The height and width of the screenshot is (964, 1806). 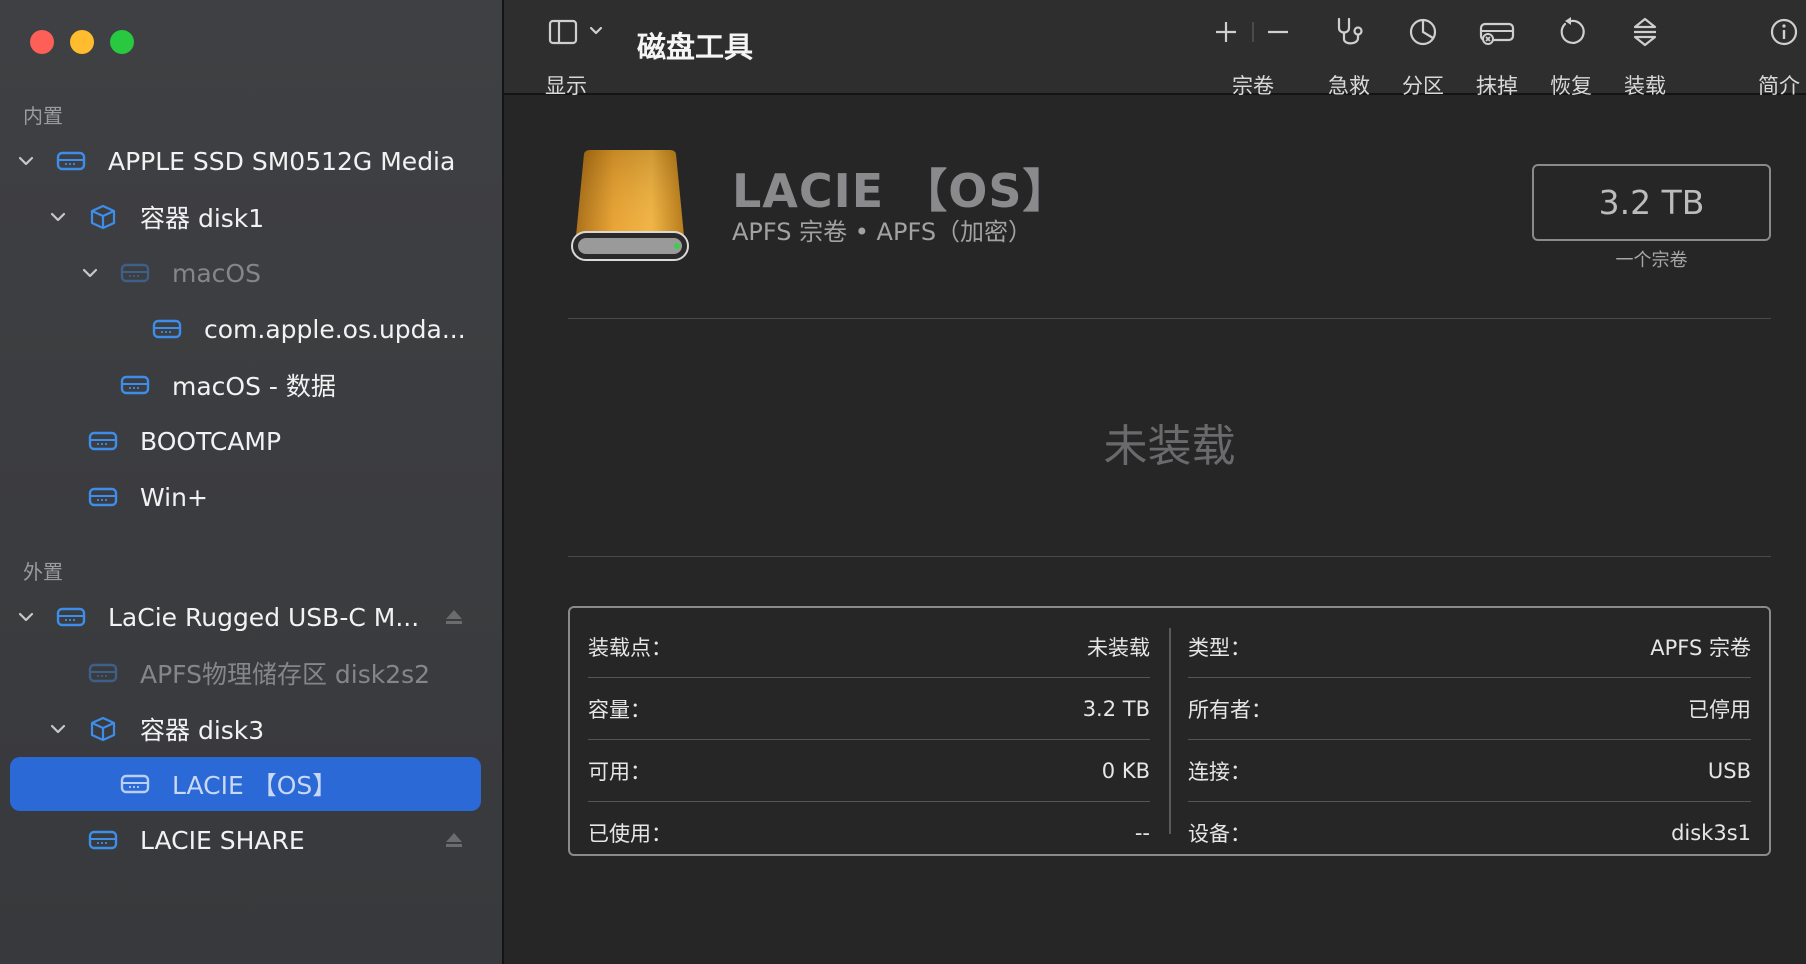 What do you see at coordinates (869, 833) in the screenshot?
I see `info-row-used: 已使用： --` at bounding box center [869, 833].